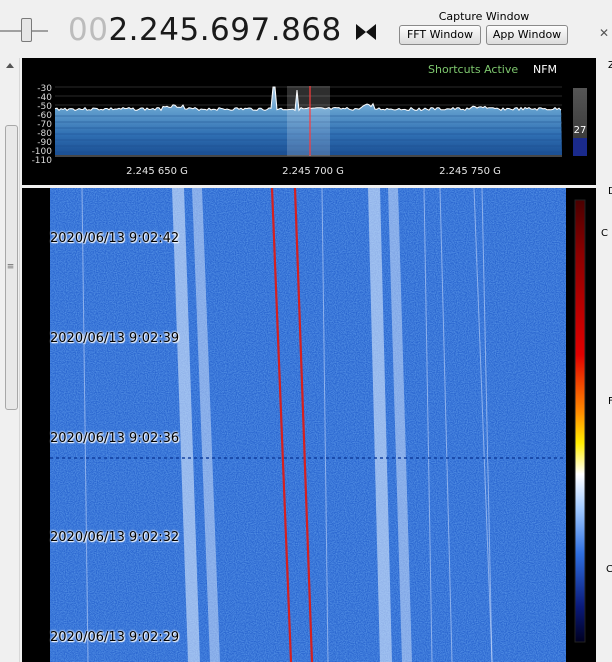  What do you see at coordinates (313, 171) in the screenshot?
I see `freq-tick-label: 2.245 700 G` at bounding box center [313, 171].